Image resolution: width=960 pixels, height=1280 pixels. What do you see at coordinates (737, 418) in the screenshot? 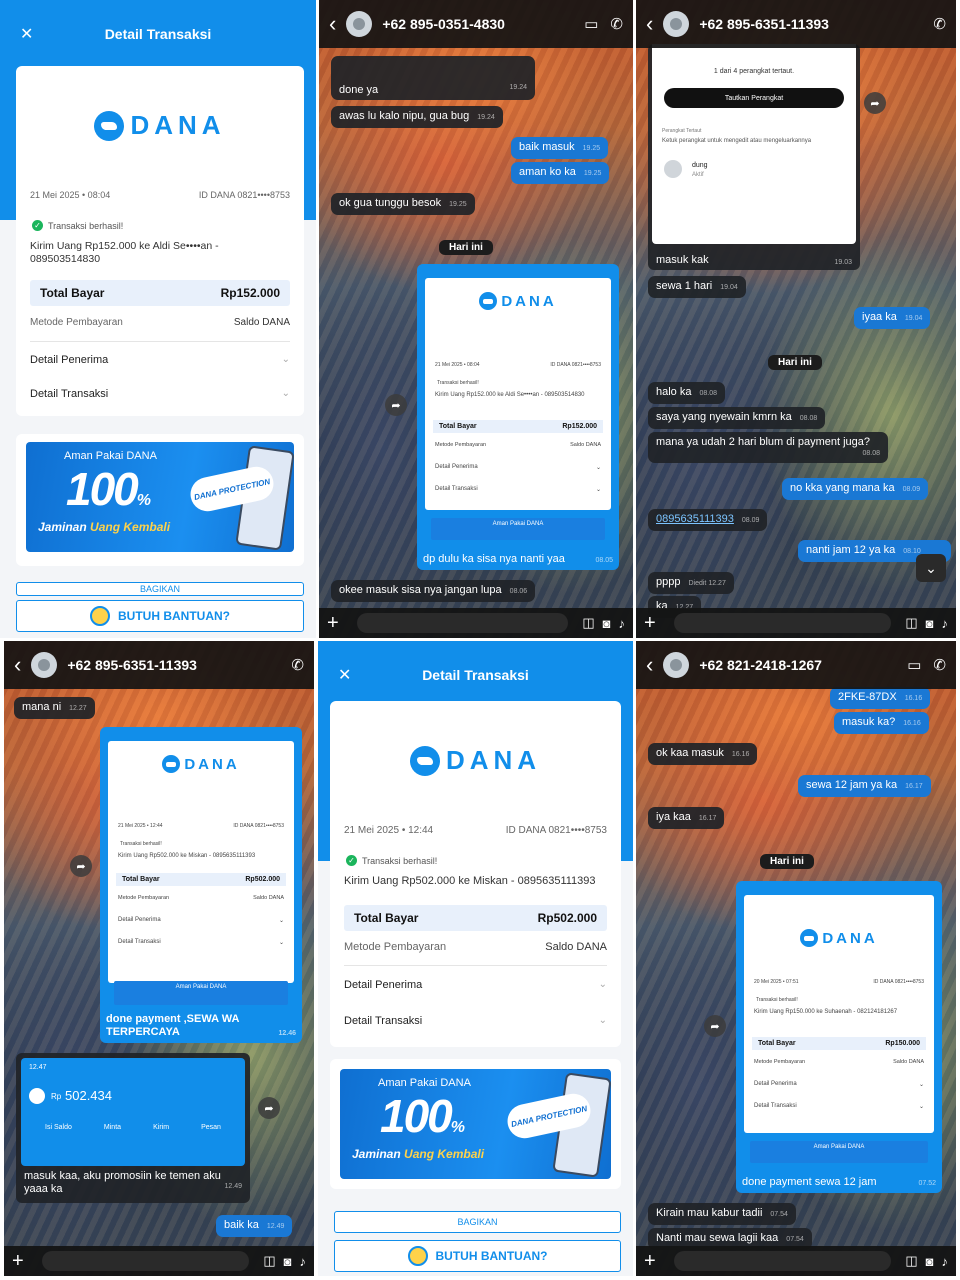
I see `chat-message: saya yang nyewain kmrn ka 08.08` at bounding box center [737, 418].